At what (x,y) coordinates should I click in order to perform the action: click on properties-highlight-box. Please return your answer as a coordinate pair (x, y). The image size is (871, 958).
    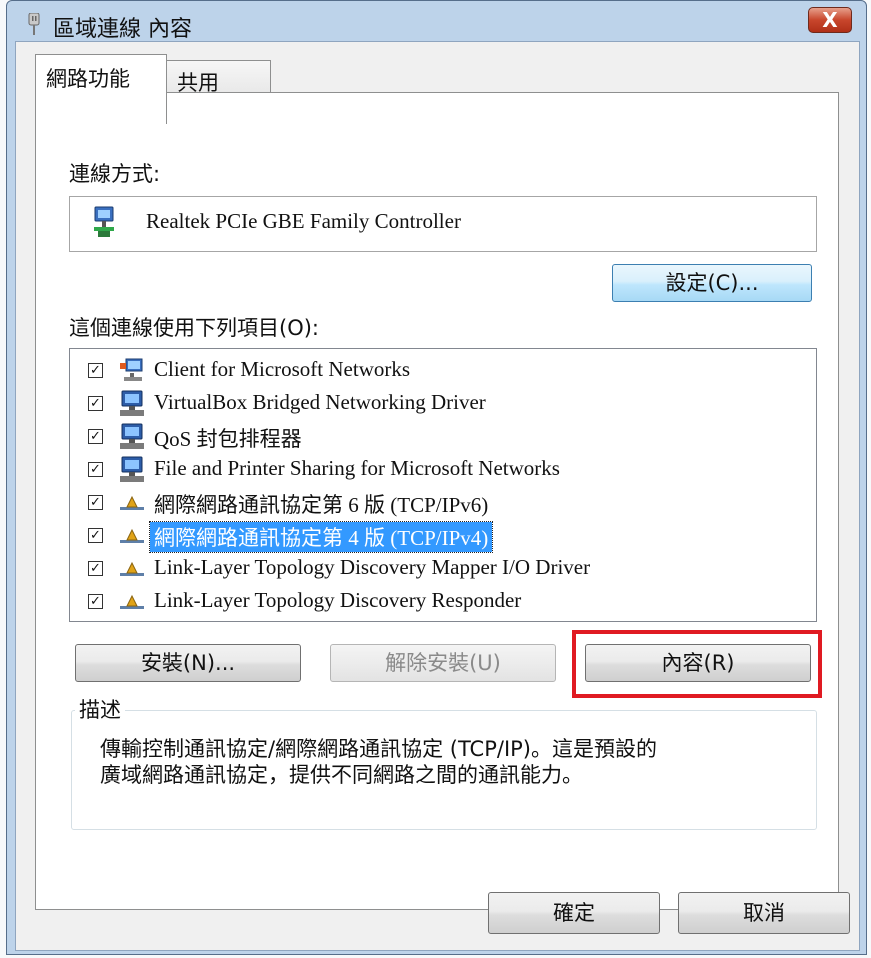
    Looking at the image, I should click on (697, 664).